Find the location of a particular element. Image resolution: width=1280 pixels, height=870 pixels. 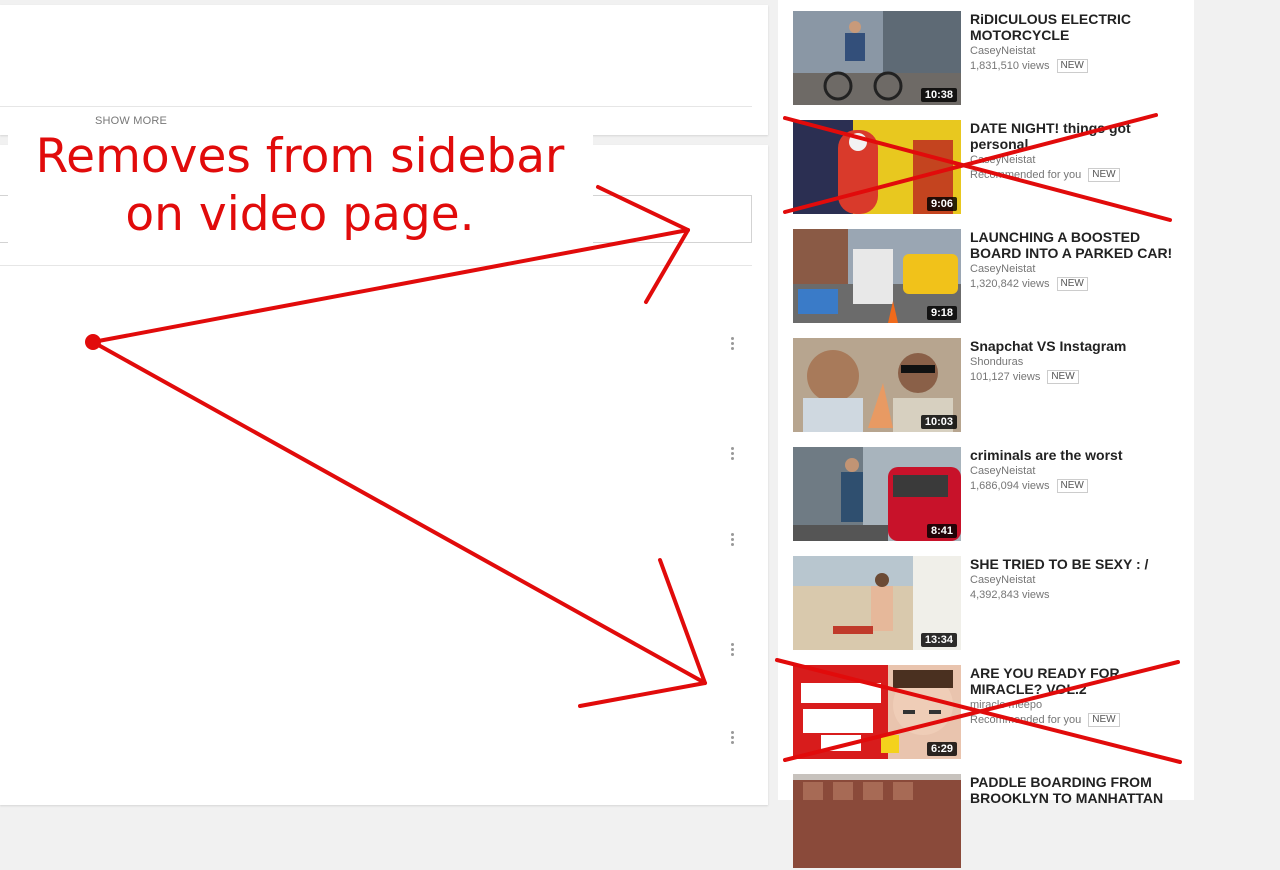

description-card: SHOW MORE is located at coordinates (384, 70).